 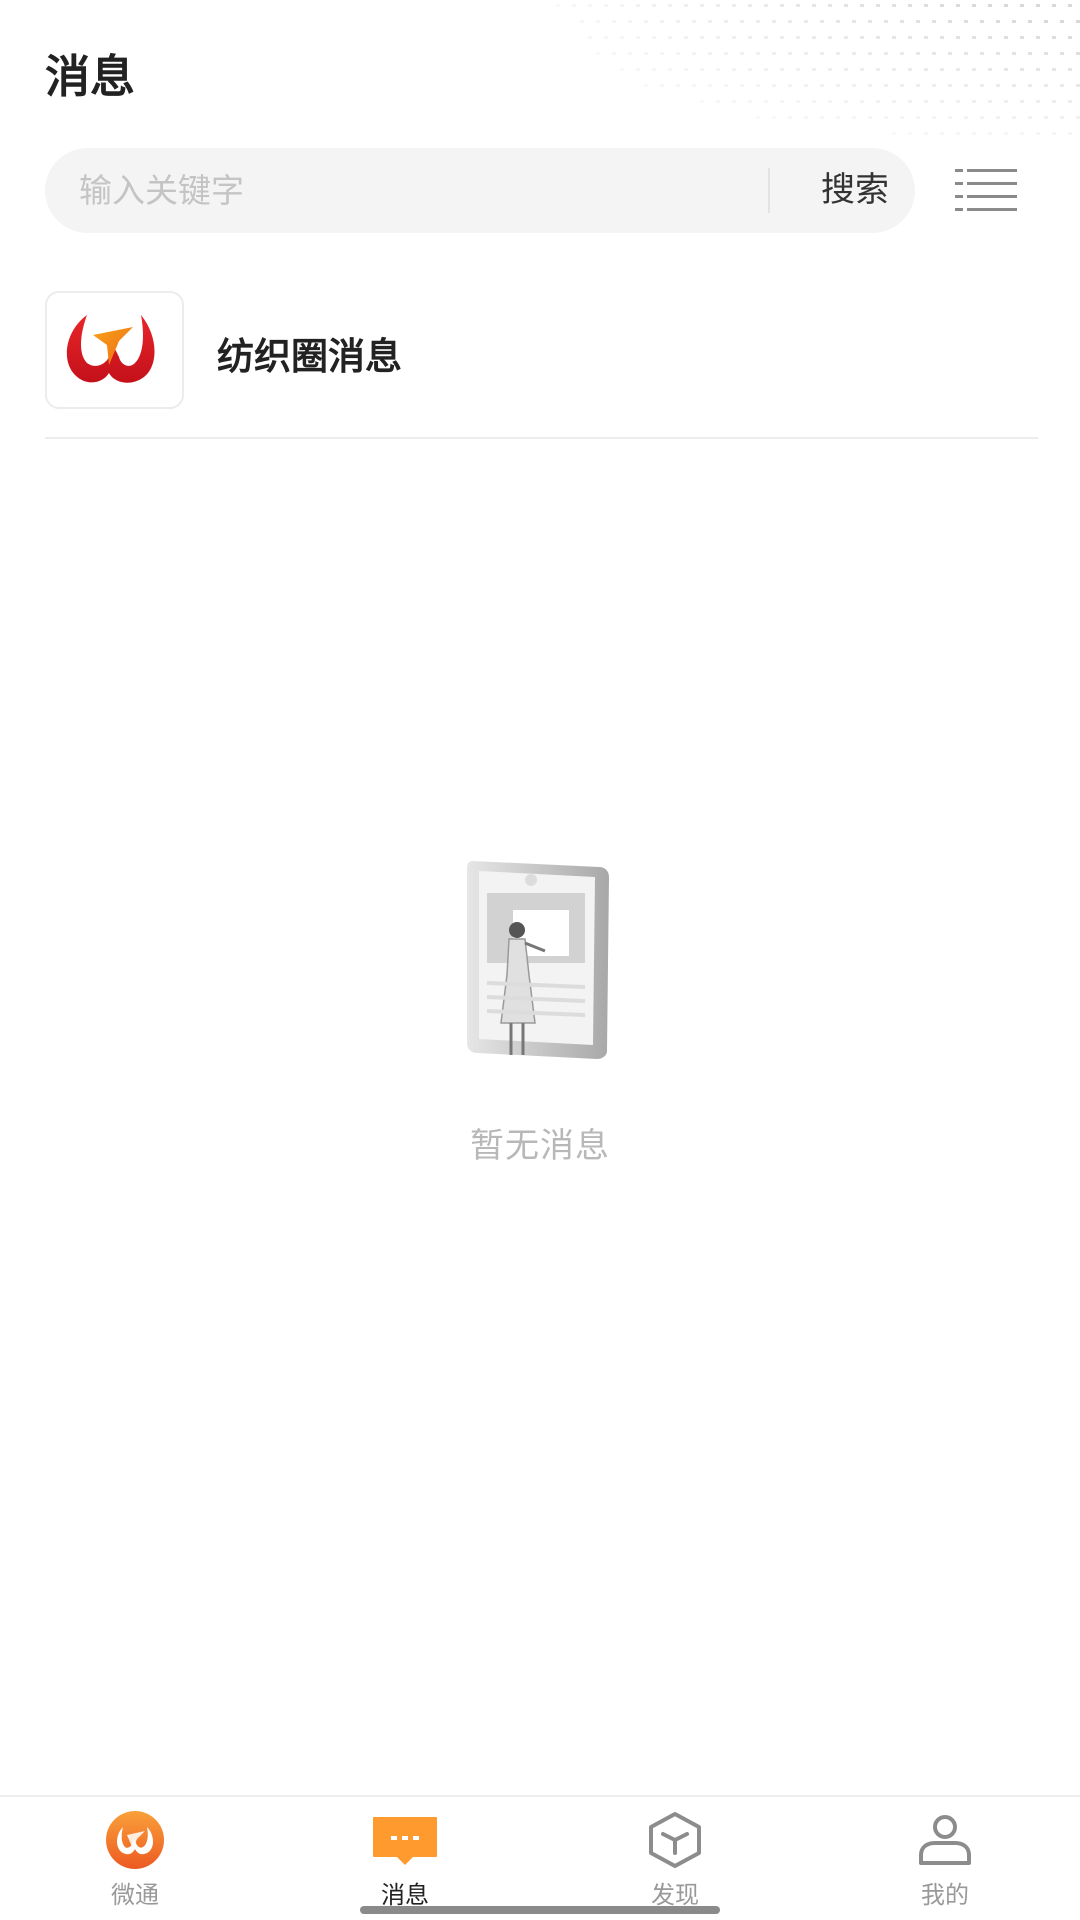 I want to click on list-icon, so click(x=986, y=190).